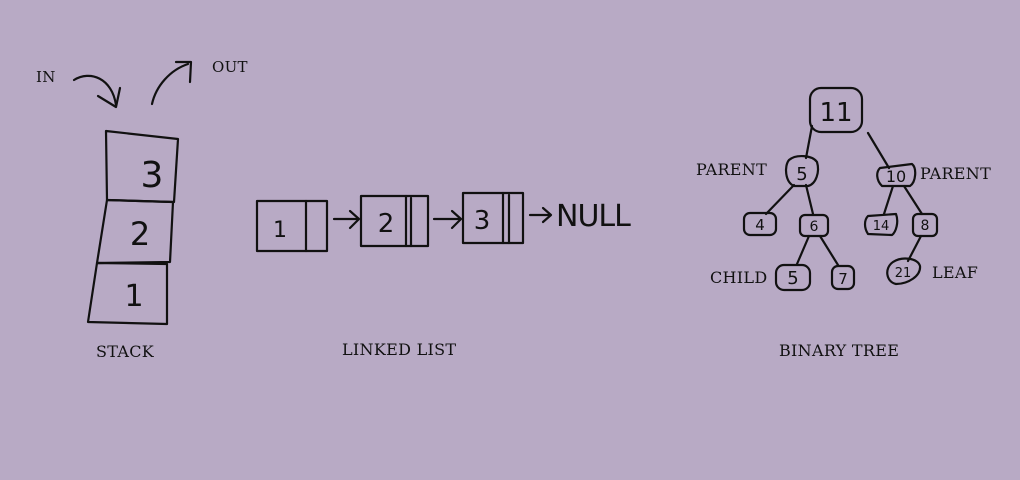 The height and width of the screenshot is (480, 1020). Describe the element at coordinates (593, 216) in the screenshot. I see `list-null-terminator: NULL` at that location.